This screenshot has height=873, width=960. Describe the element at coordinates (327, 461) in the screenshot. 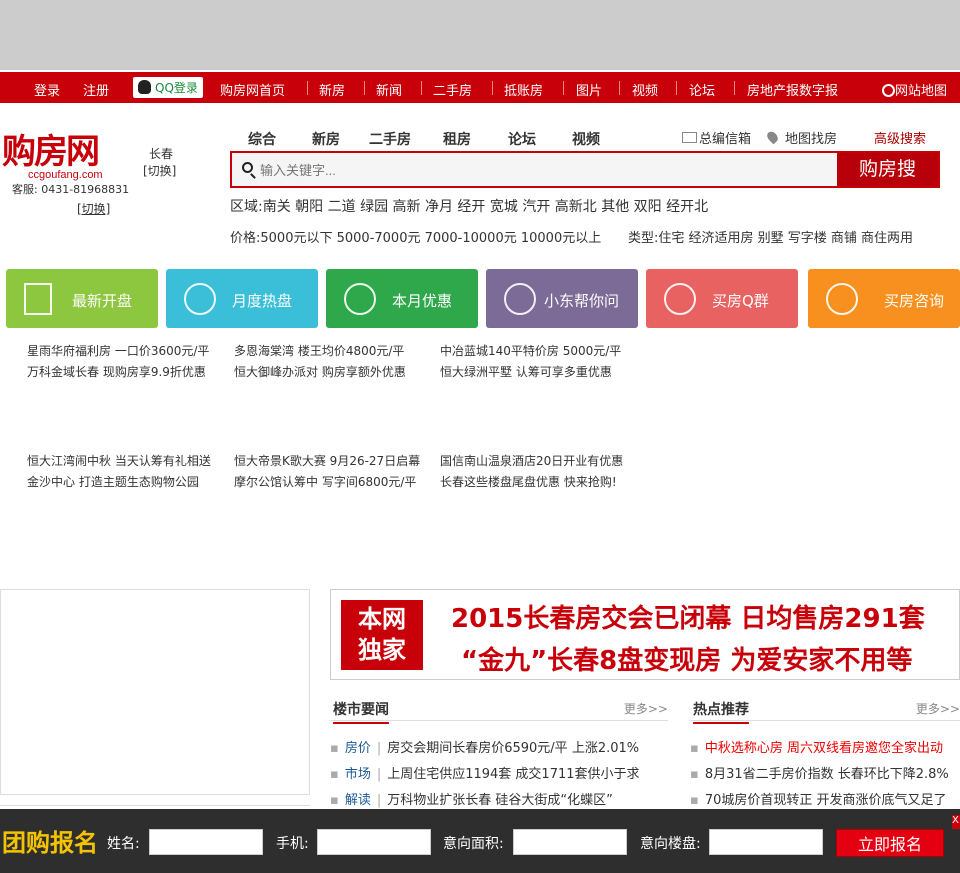

I see `promo-link: 恒大帝景K歌大赛 9月26-27日启幕` at that location.